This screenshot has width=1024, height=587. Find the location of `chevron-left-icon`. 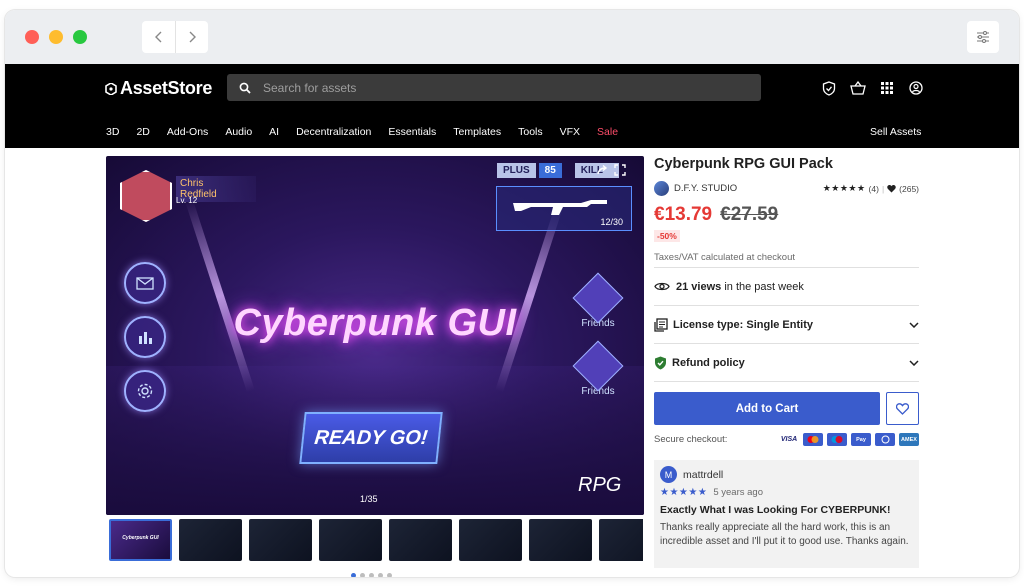

chevron-left-icon is located at coordinates (157, 37).